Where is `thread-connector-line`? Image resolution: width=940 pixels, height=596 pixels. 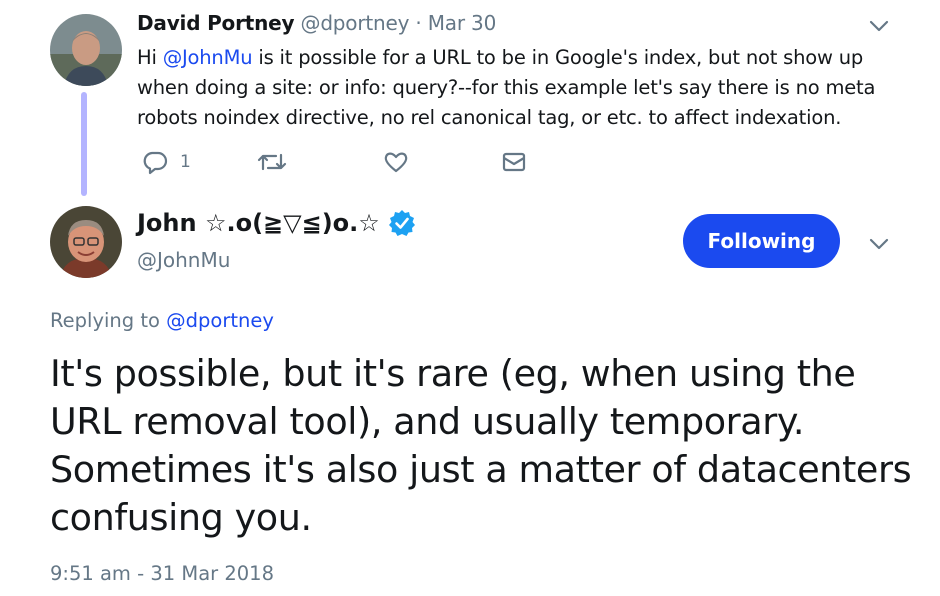
thread-connector-line is located at coordinates (84, 144).